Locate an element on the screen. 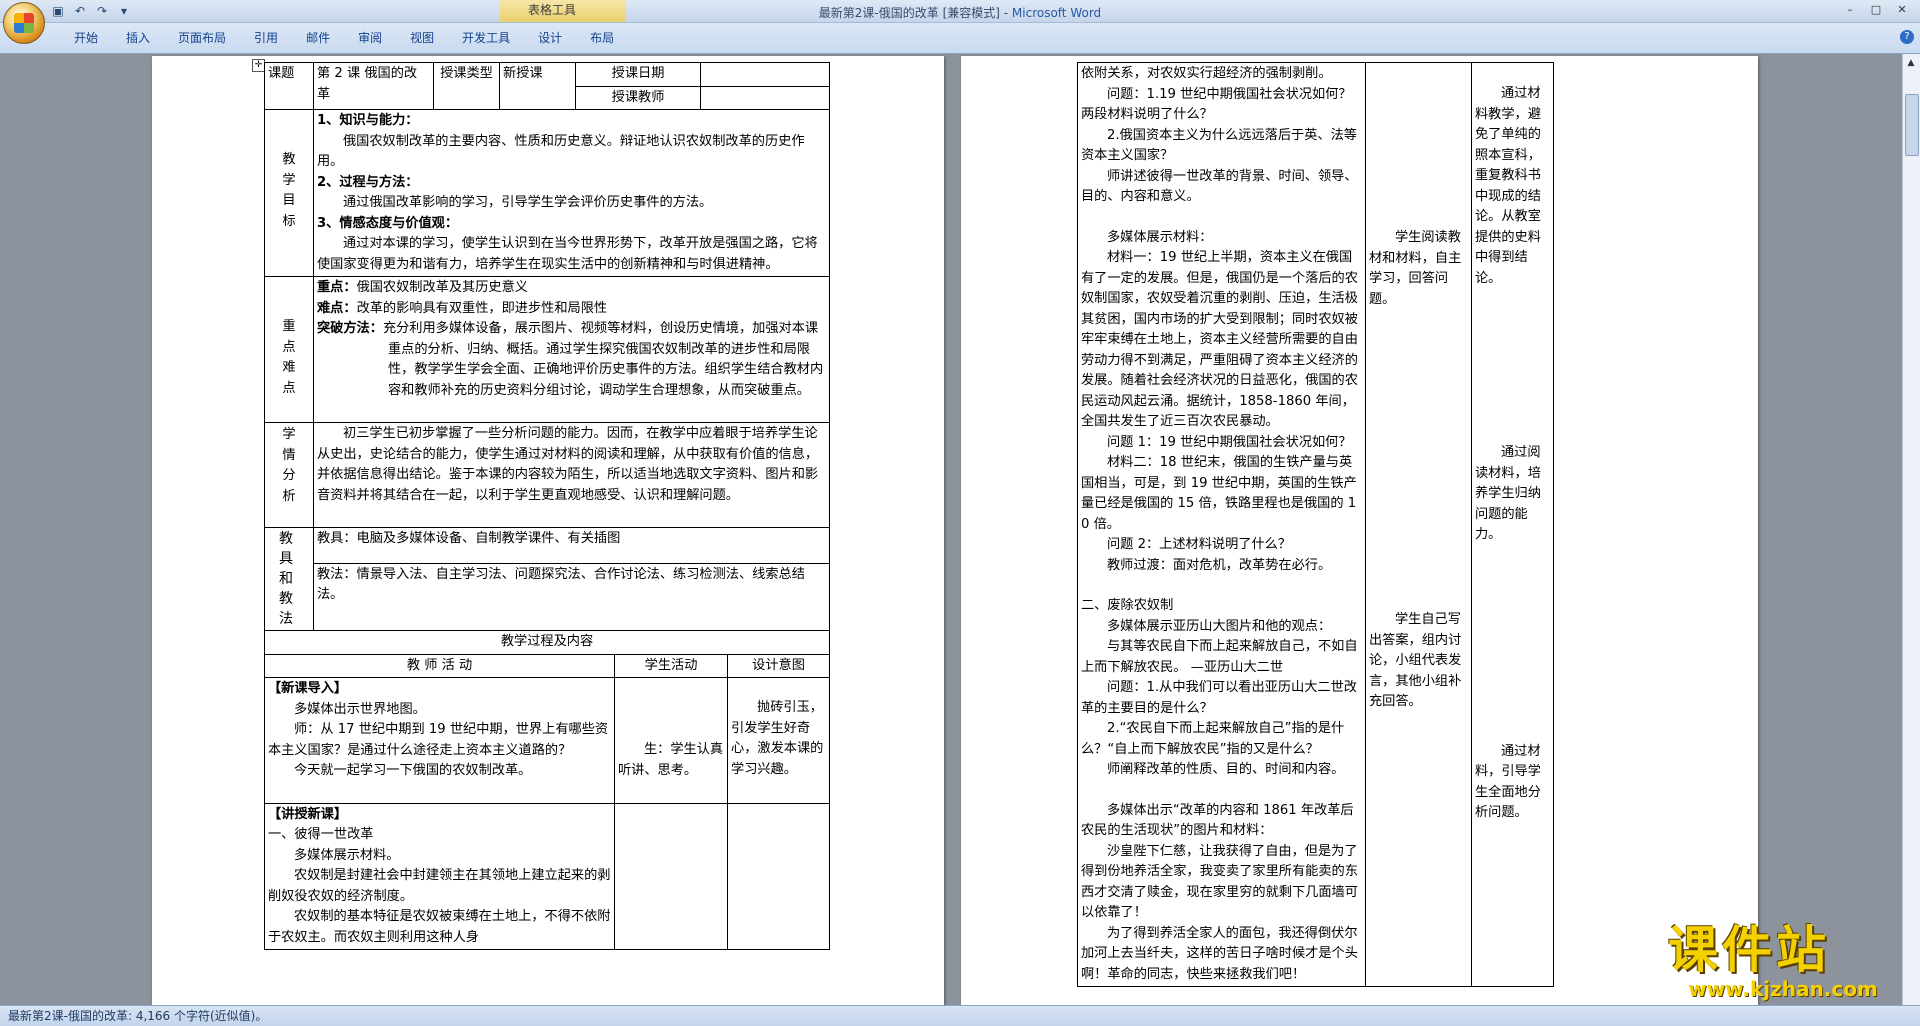 The height and width of the screenshot is (1026, 1920). jiaoju-text: 教具：电脑及多媒体设备、自制教学课件、有关插图 is located at coordinates (571, 545).